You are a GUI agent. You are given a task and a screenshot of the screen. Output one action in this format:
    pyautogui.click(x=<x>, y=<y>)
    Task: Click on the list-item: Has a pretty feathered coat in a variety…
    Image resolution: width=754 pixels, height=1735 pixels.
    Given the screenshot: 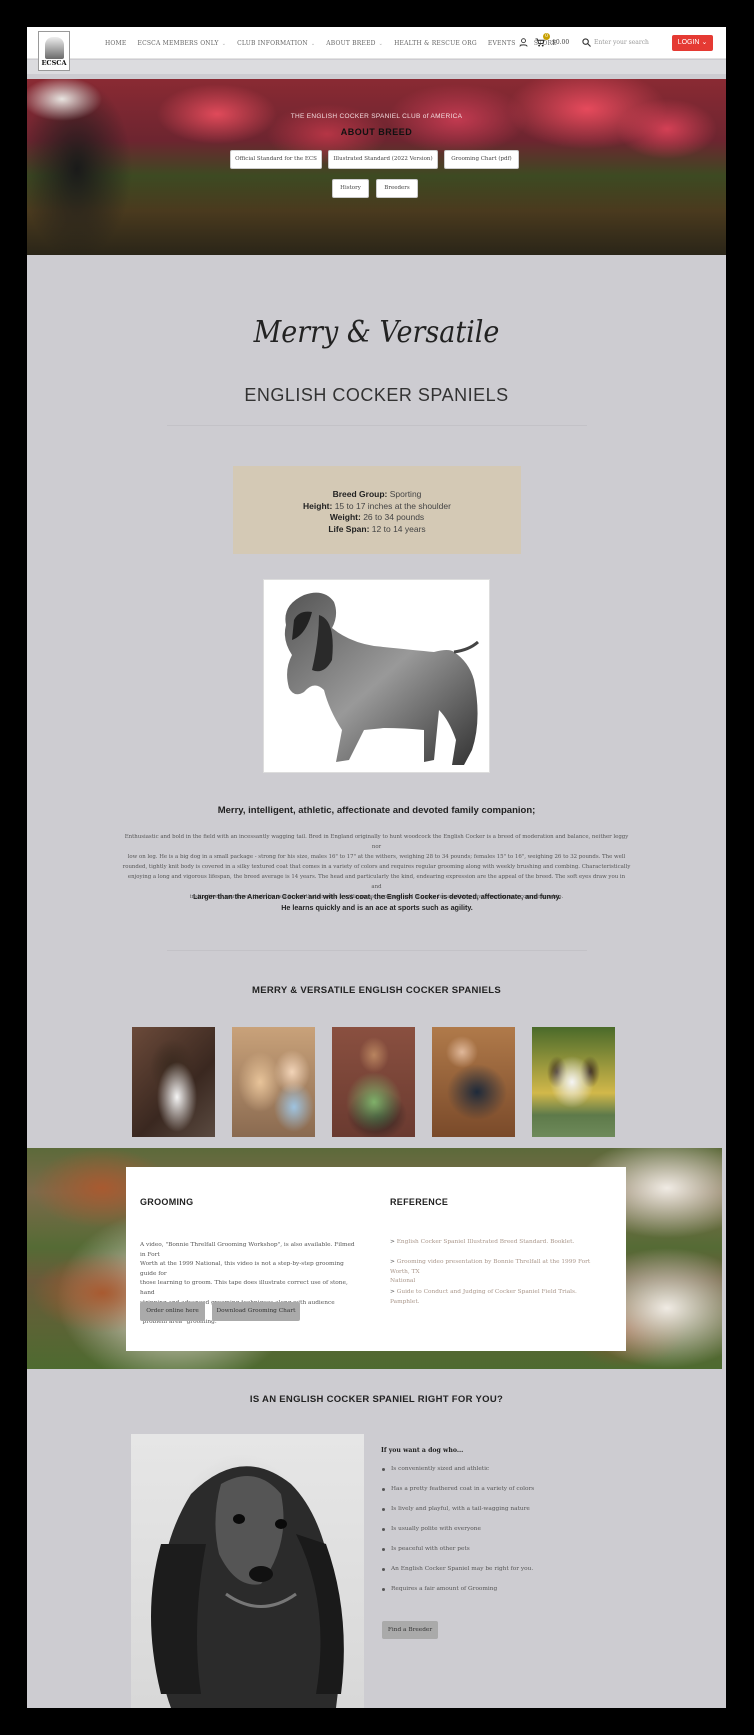 What is the action you would take?
    pyautogui.click(x=531, y=1490)
    